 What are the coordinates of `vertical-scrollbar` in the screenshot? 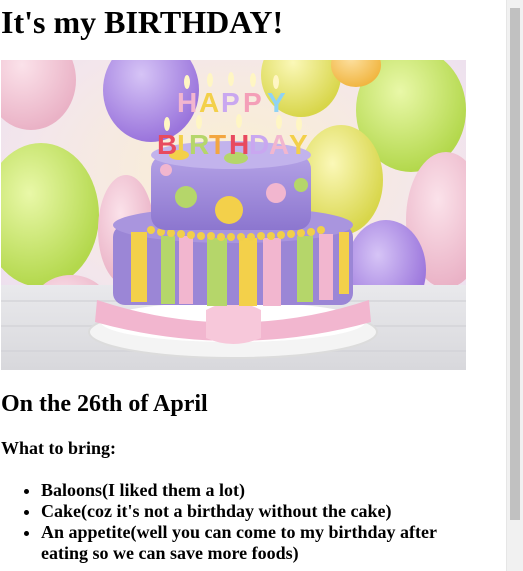 It's located at (514, 285).